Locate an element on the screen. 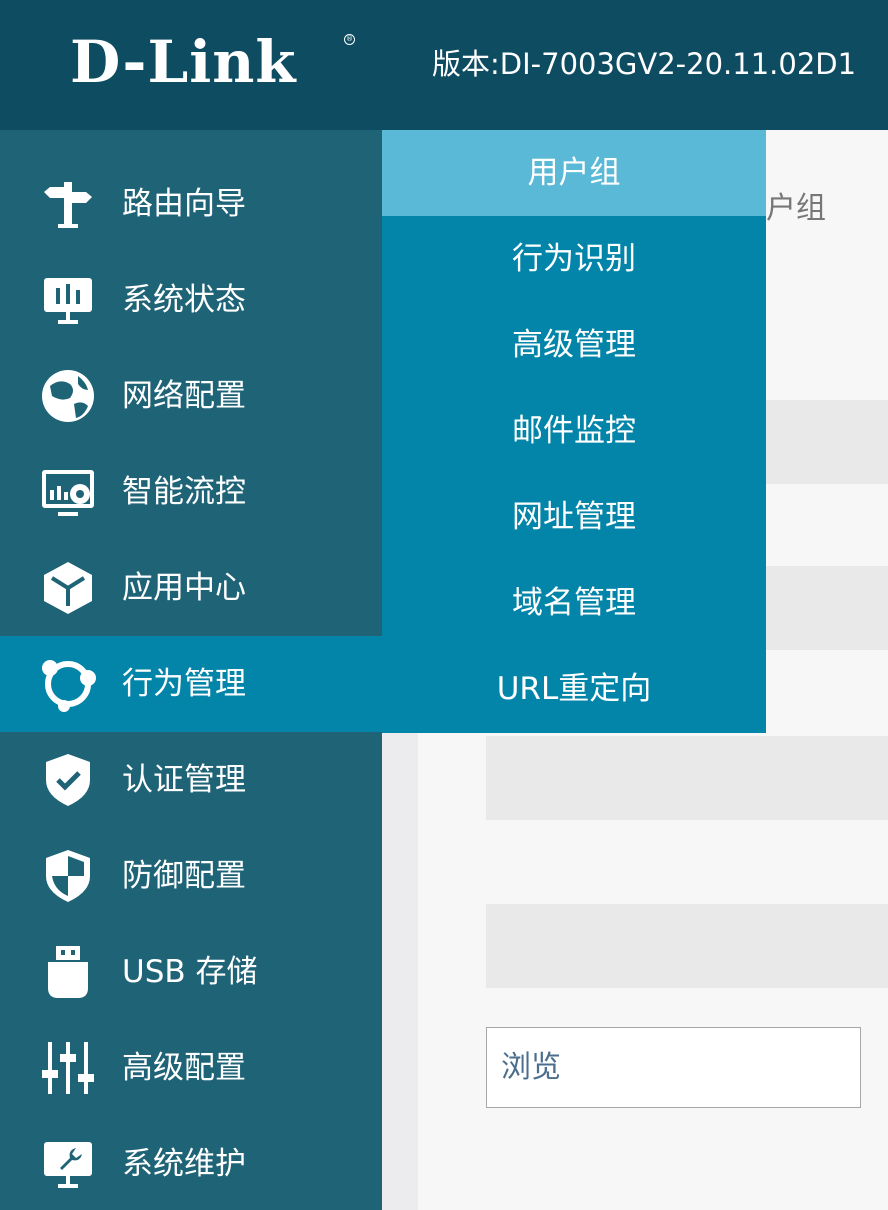 The width and height of the screenshot is (888, 1210). sidebar-item-label: 智能流控 is located at coordinates (184, 492).